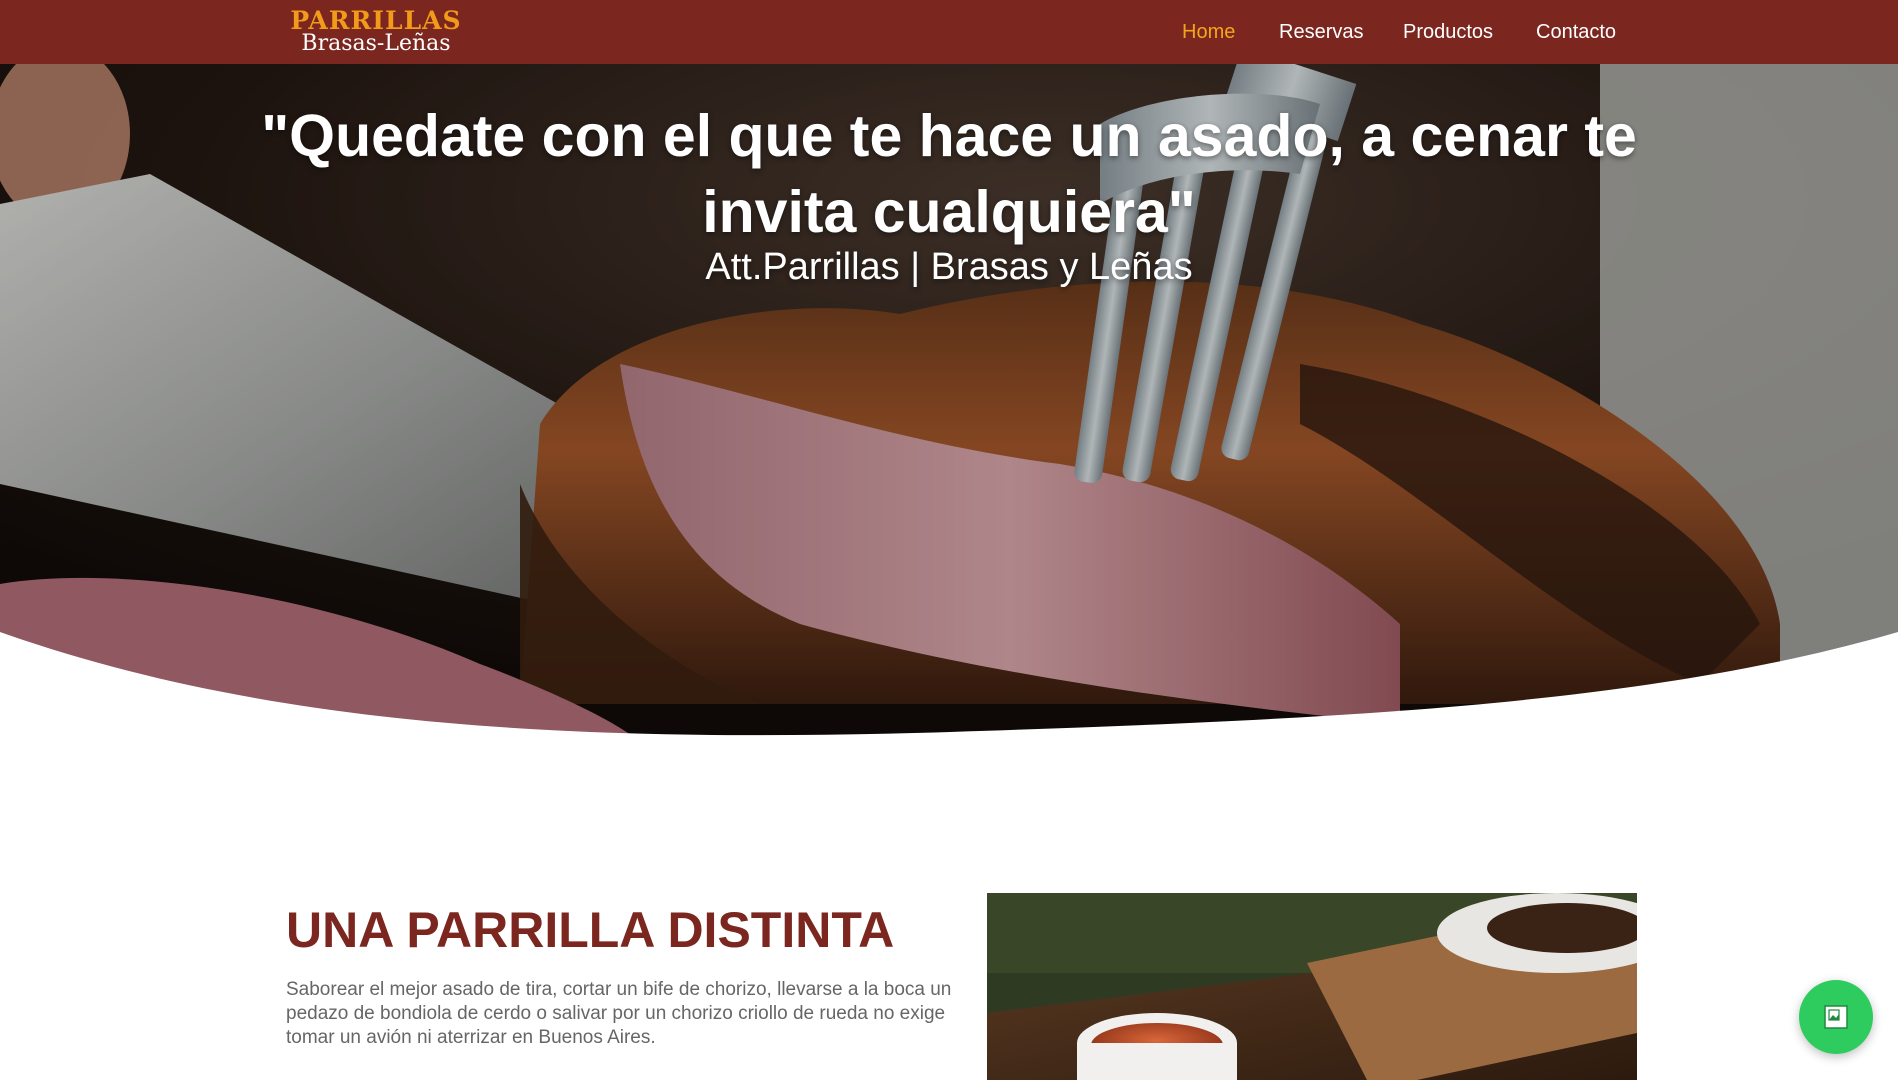 Image resolution: width=1898 pixels, height=1080 pixels. Describe the element at coordinates (590, 930) in the screenshot. I see `section-title: UNA PARRILLA DISTINTA` at that location.